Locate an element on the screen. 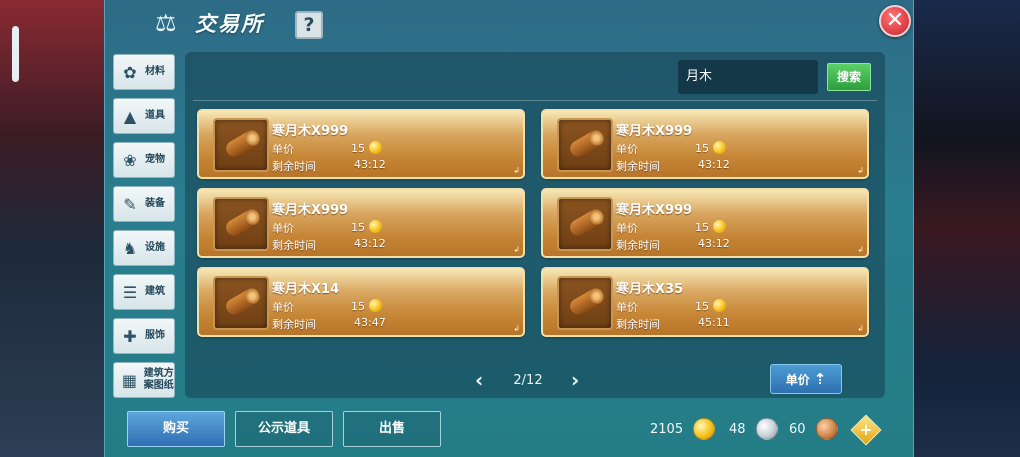 This screenshot has height=457, width=1020. sort-by-price-button: 单价 ⇡ is located at coordinates (806, 379).